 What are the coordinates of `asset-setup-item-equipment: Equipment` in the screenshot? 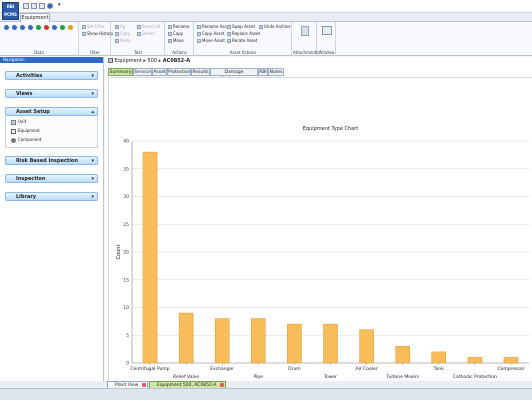 It's located at (25, 131).